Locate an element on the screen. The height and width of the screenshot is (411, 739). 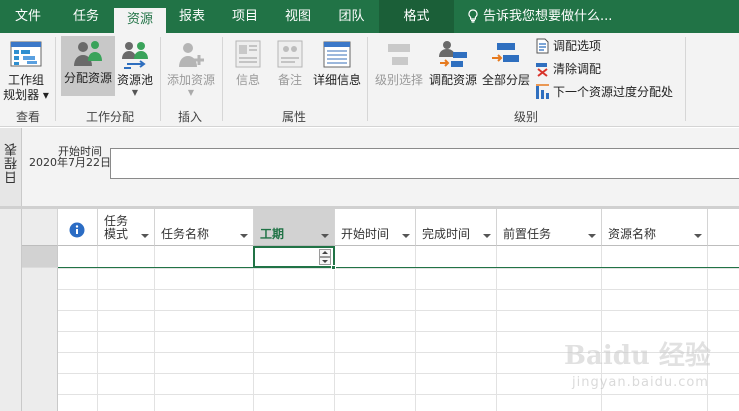
resource-pool-button: 资源池 ▼ is located at coordinates (135, 68).